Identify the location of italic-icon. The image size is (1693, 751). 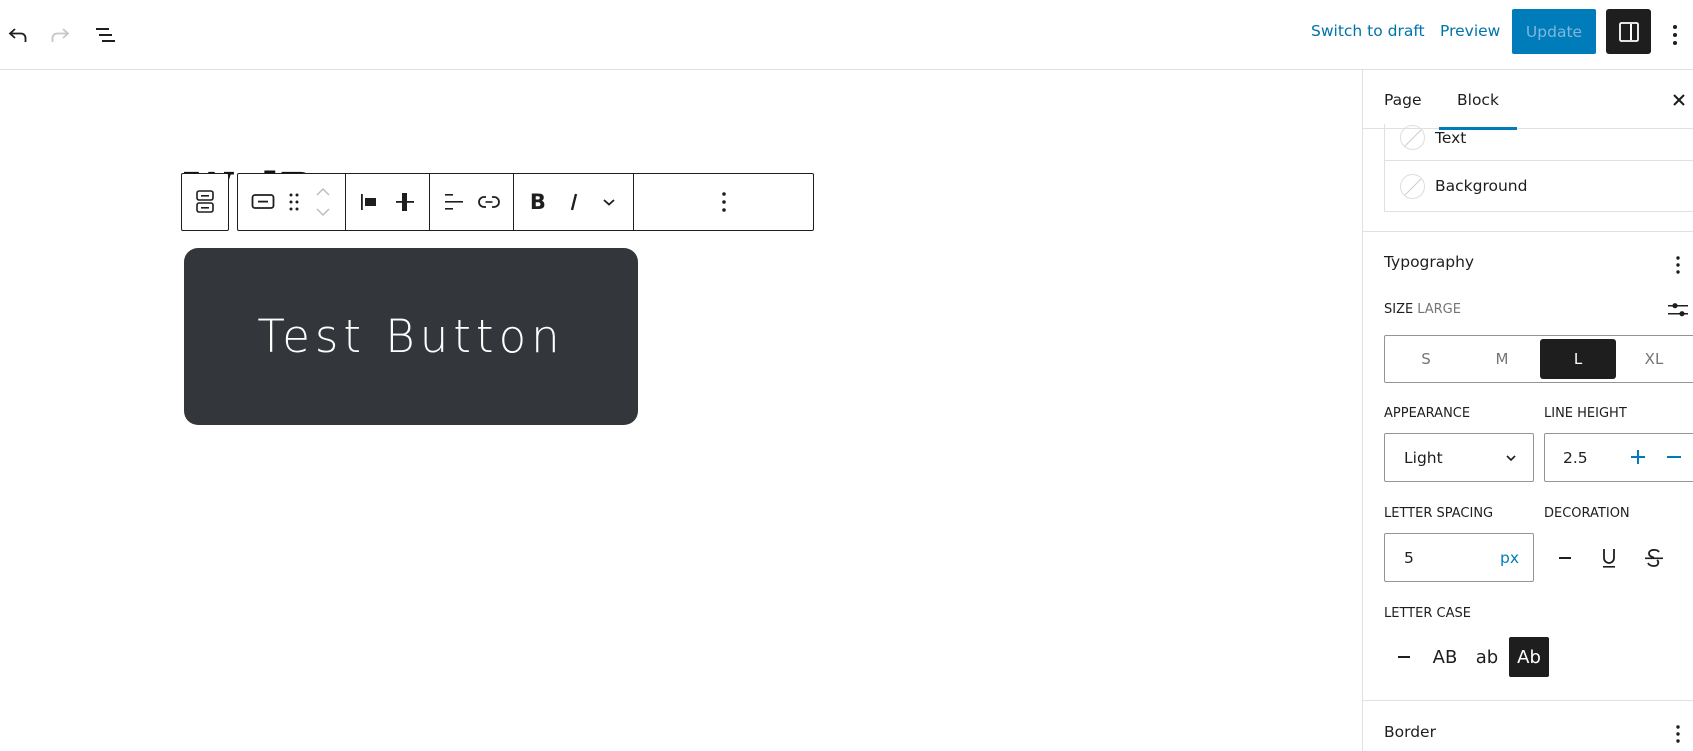
(573, 202).